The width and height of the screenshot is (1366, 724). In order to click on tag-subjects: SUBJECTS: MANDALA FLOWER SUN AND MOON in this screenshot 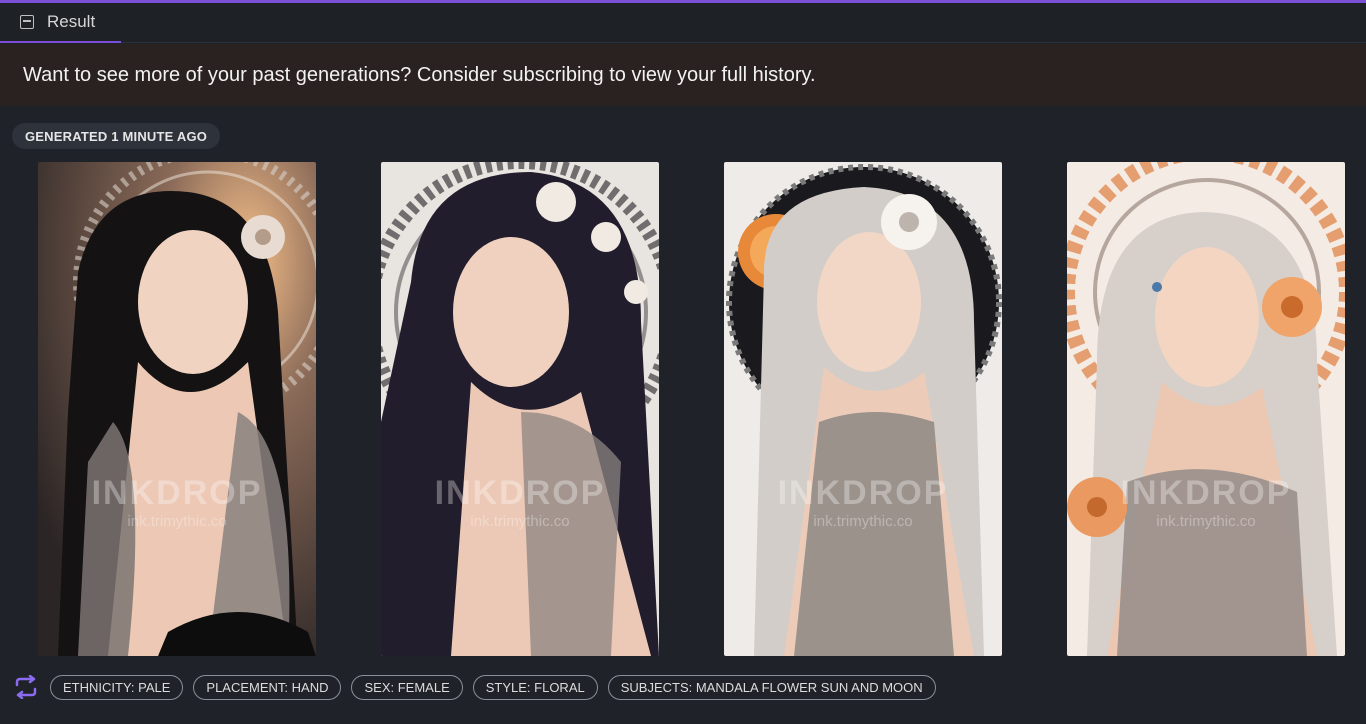, I will do `click(771, 687)`.